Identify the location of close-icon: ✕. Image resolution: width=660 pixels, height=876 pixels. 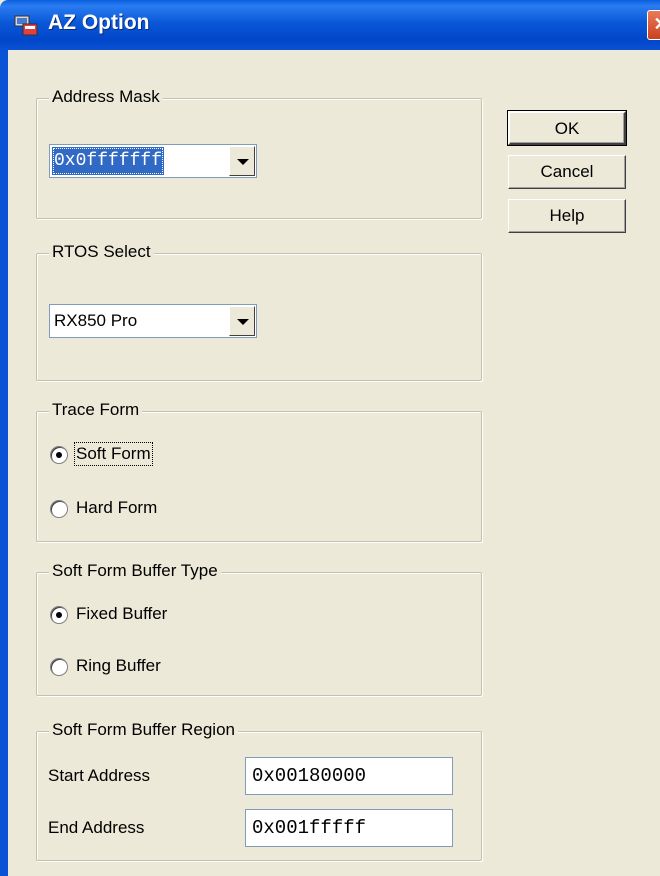
(656, 24).